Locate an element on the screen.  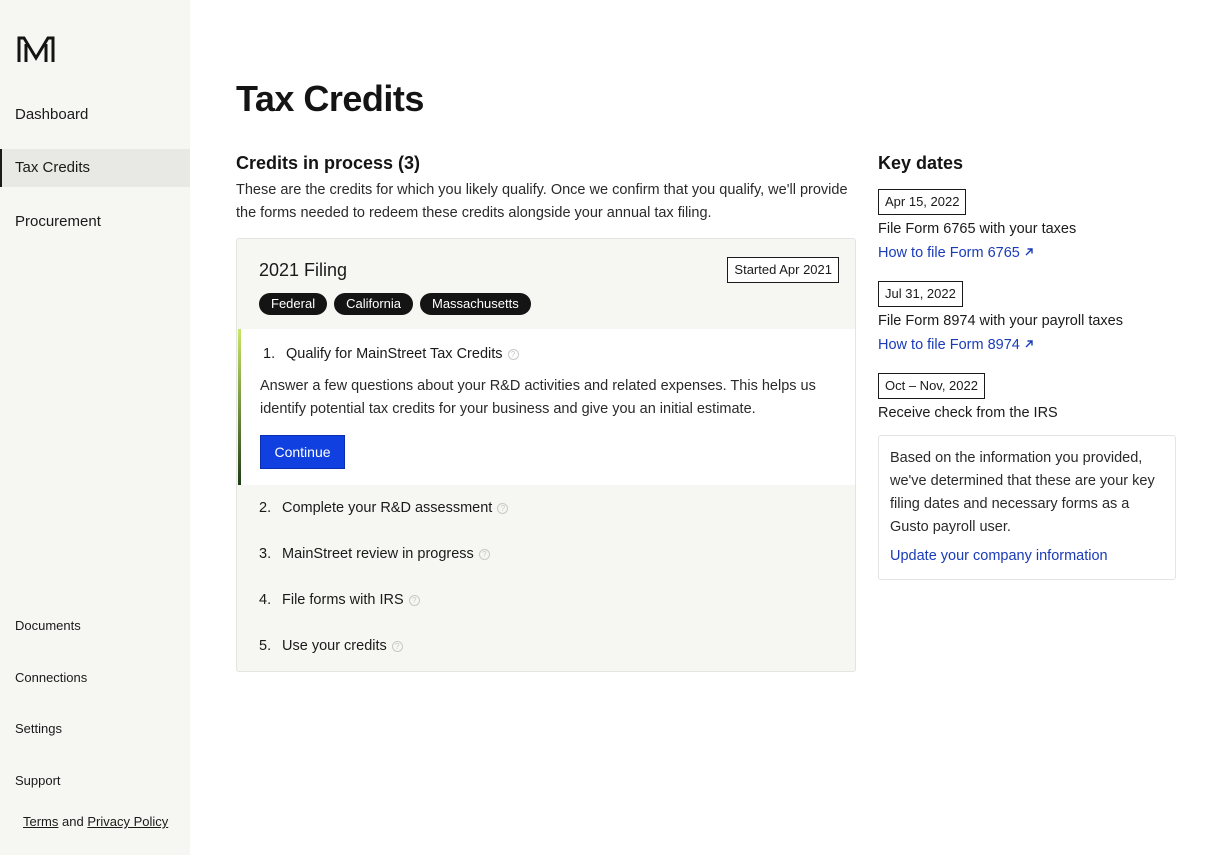
key-date-text: File Form 8974 with your payroll taxes is located at coordinates (1000, 321).